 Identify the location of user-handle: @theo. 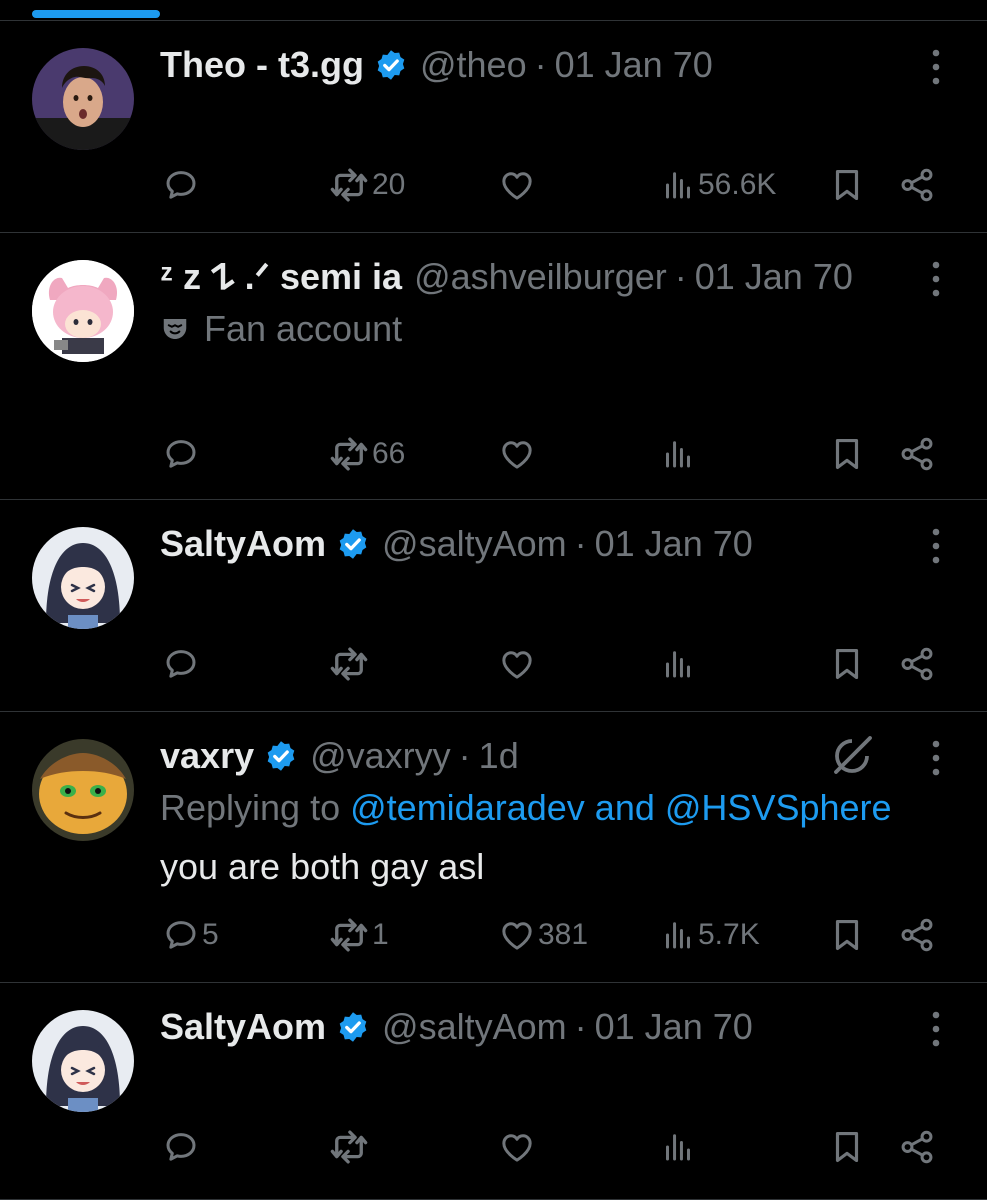
(473, 65).